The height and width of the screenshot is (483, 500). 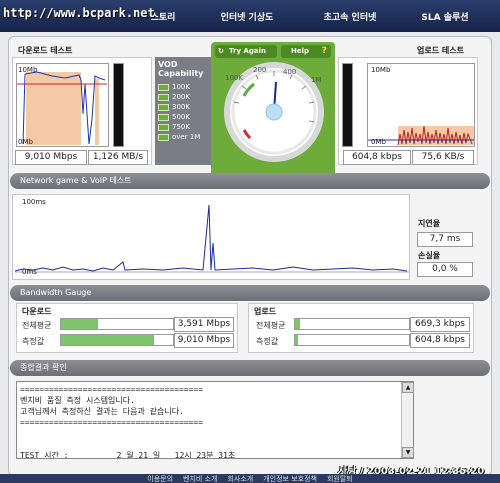 What do you see at coordinates (408, 387) in the screenshot?
I see `scroll-up-arrow: ▲` at bounding box center [408, 387].